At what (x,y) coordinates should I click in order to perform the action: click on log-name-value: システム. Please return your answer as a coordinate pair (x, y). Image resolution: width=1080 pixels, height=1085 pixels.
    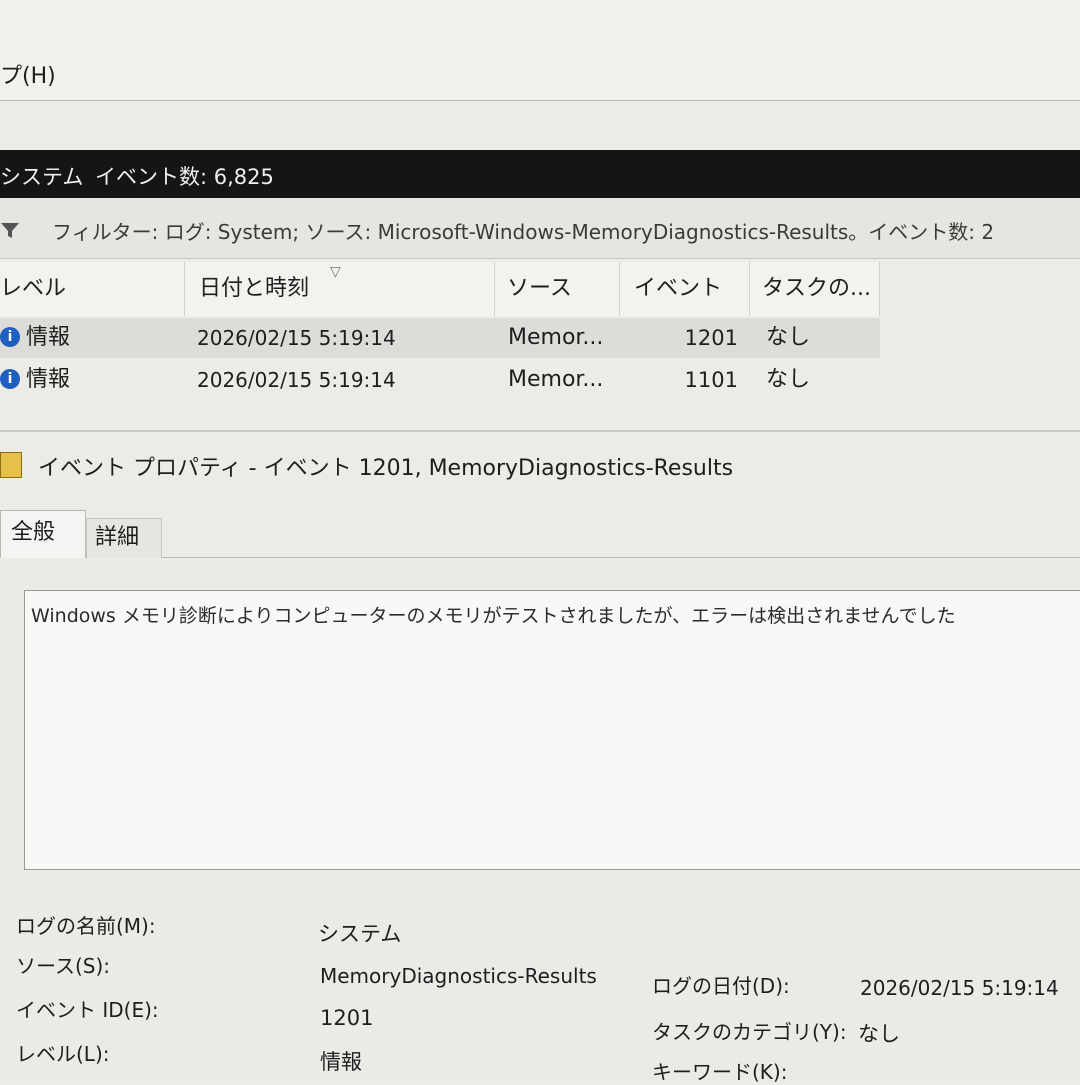
    Looking at the image, I should click on (360, 934).